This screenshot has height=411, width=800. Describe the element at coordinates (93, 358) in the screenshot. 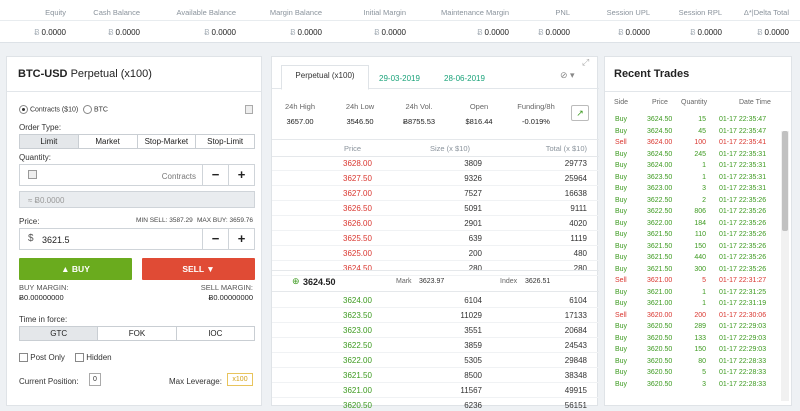

I see `hidden-checkbox: Hidden` at that location.